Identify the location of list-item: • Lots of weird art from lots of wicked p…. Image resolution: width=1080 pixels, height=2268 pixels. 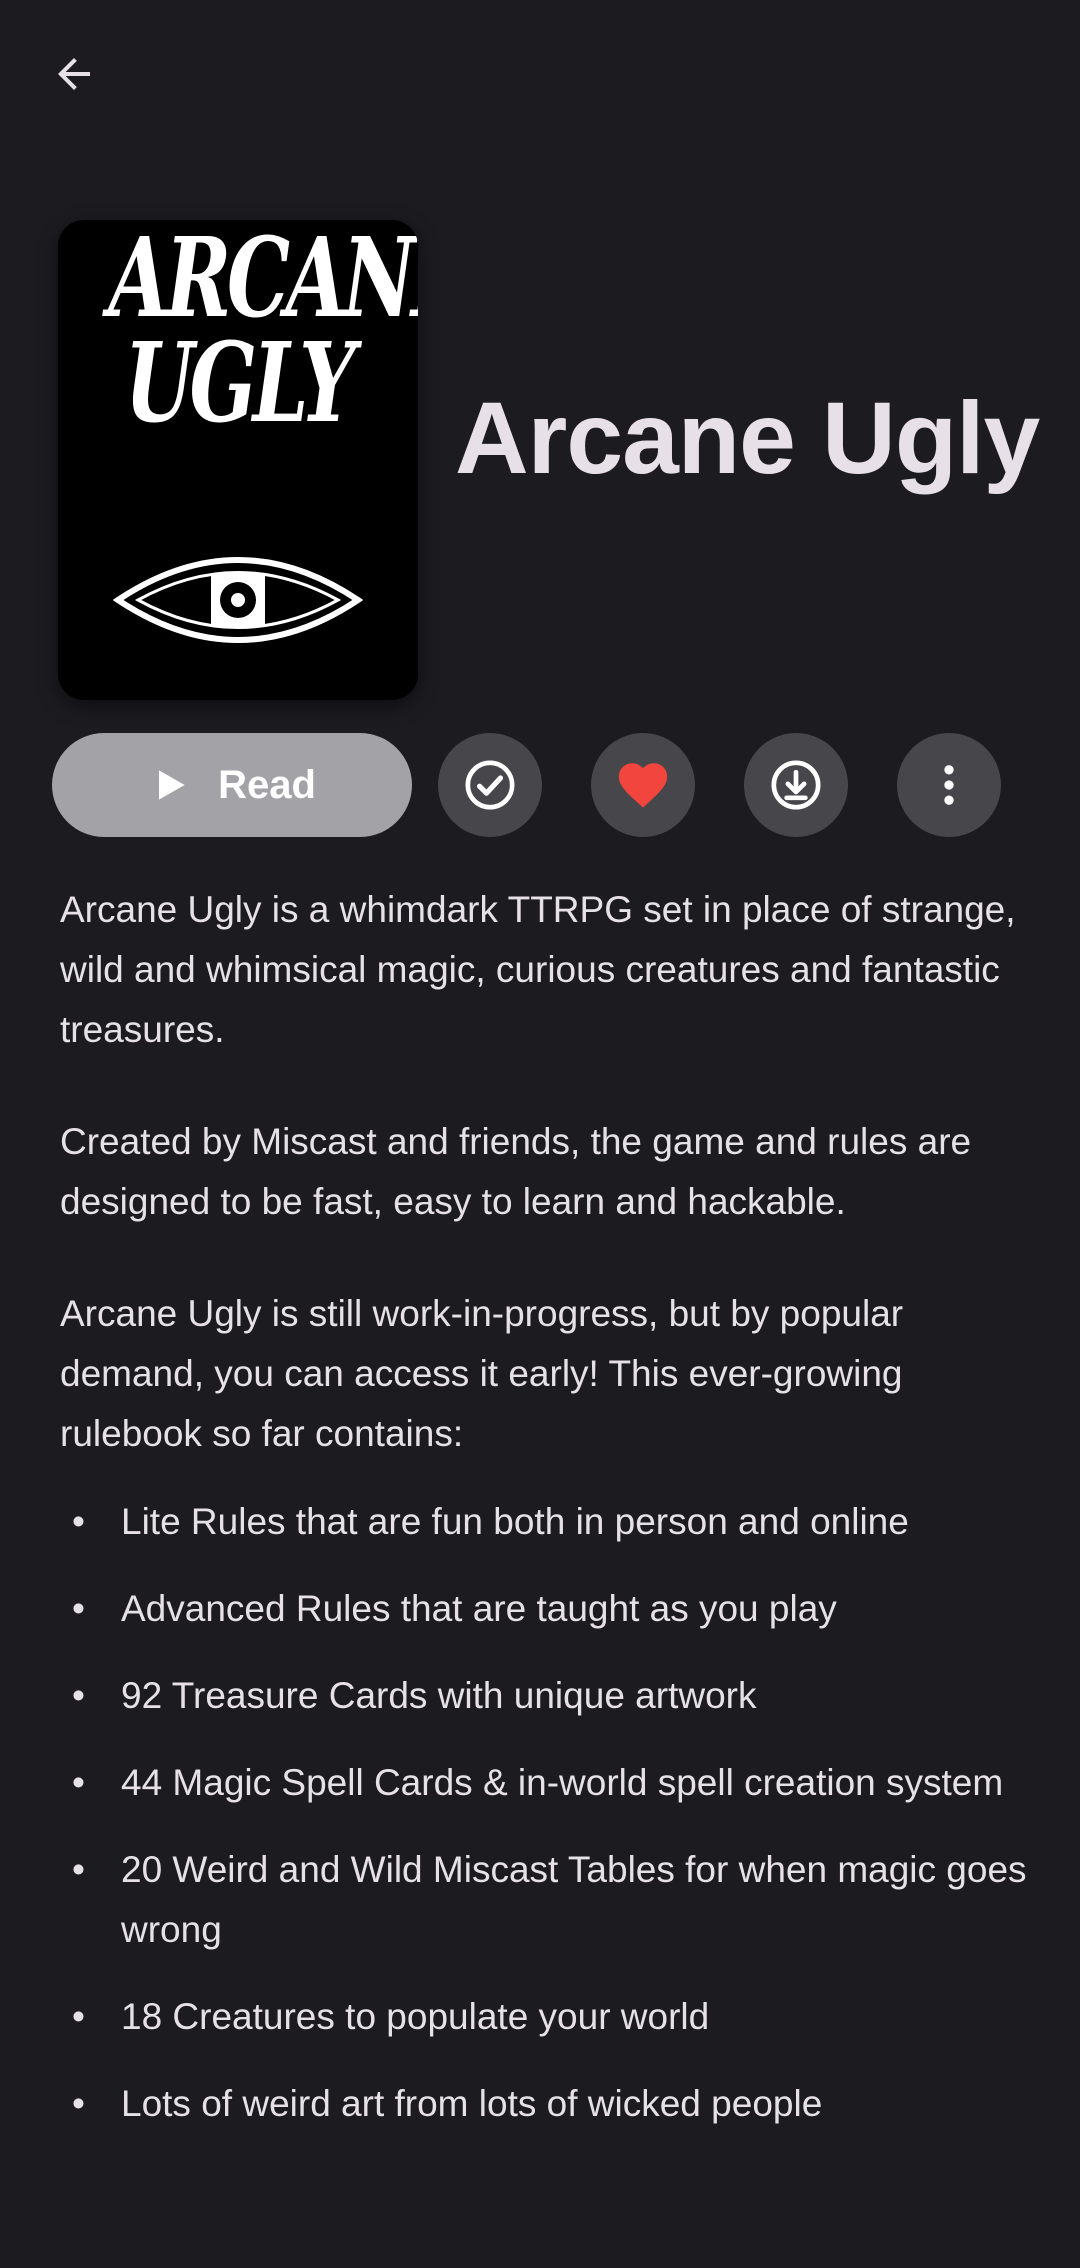
(550, 2104).